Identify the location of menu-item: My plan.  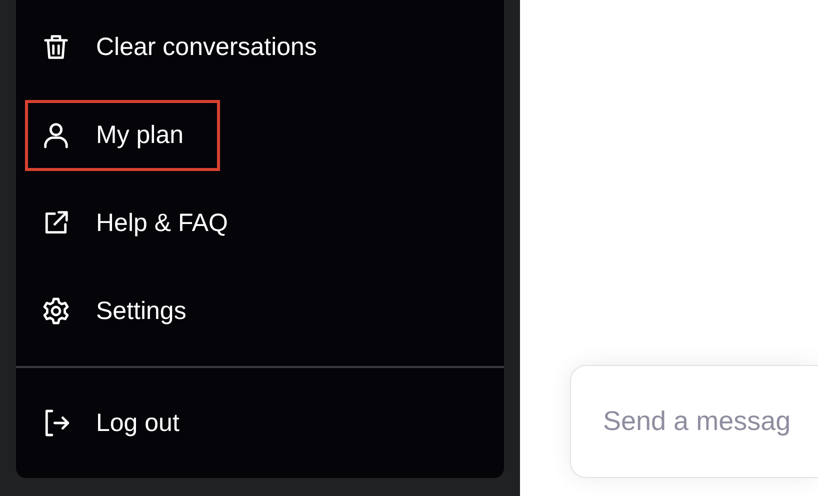
(122, 135).